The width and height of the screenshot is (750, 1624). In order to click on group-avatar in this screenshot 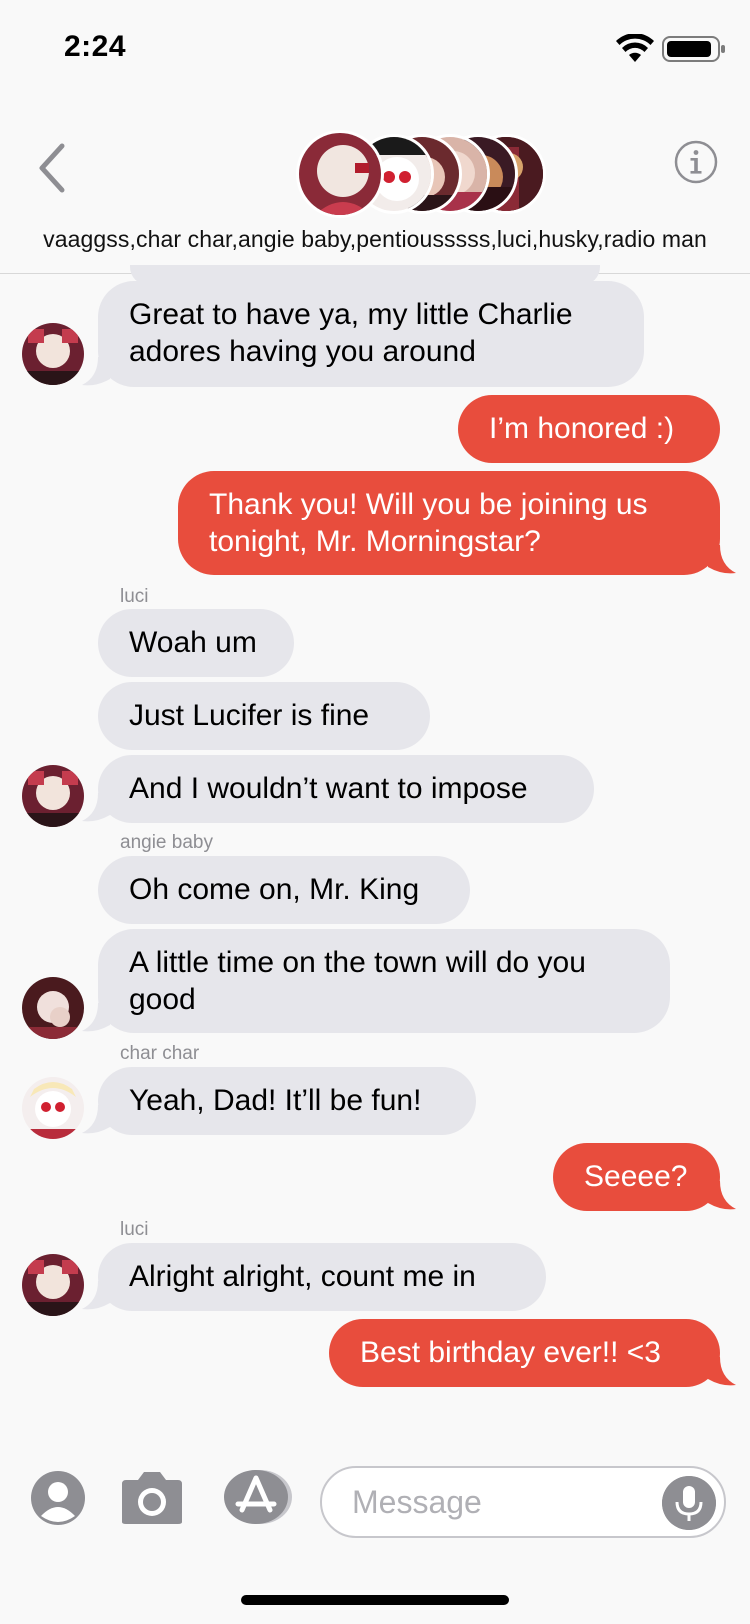, I will do `click(340, 174)`.